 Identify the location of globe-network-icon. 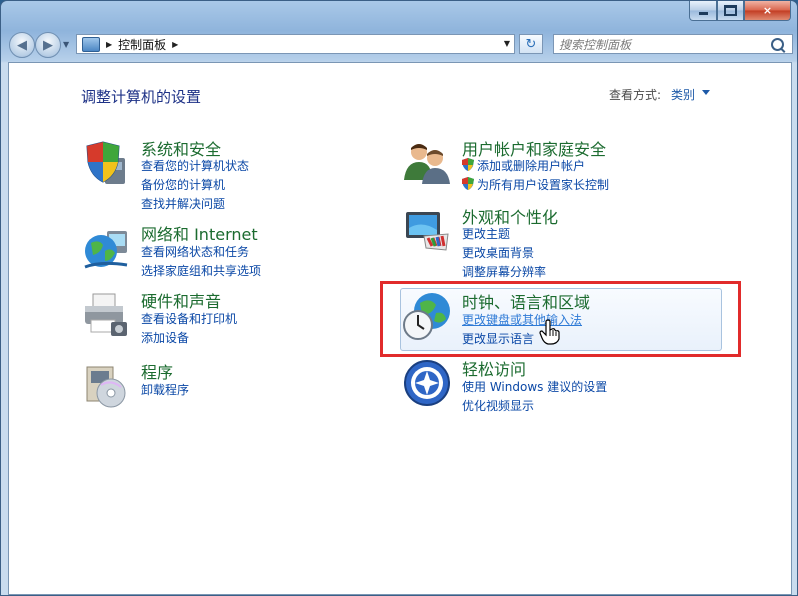
(106, 248).